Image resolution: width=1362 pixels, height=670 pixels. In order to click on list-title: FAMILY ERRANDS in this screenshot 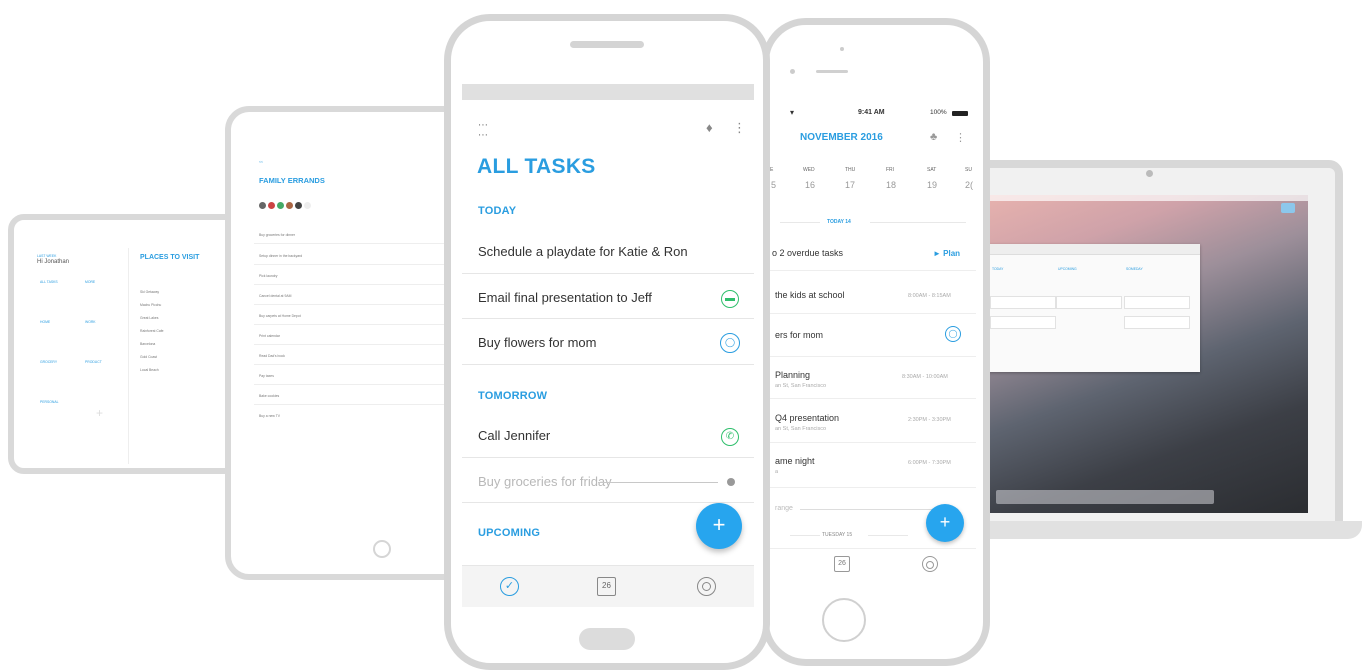, I will do `click(292, 180)`.